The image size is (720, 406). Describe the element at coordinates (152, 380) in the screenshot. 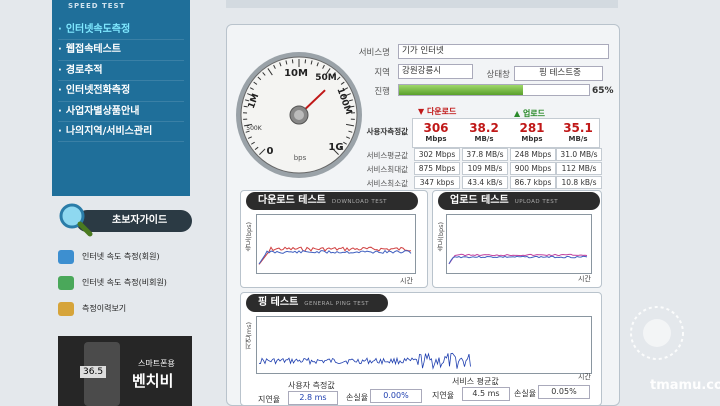

I see `promo-line2: 벤치비` at that location.